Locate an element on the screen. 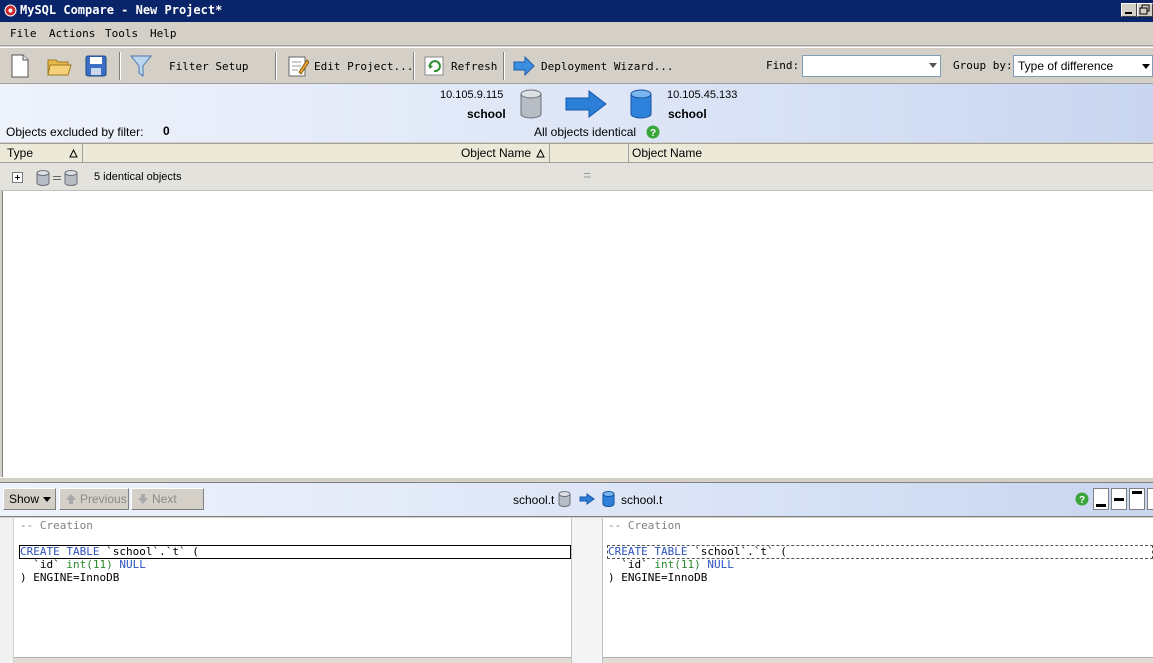 This screenshot has height=663, width=1153. layout-split-icon is located at coordinates (1119, 499).